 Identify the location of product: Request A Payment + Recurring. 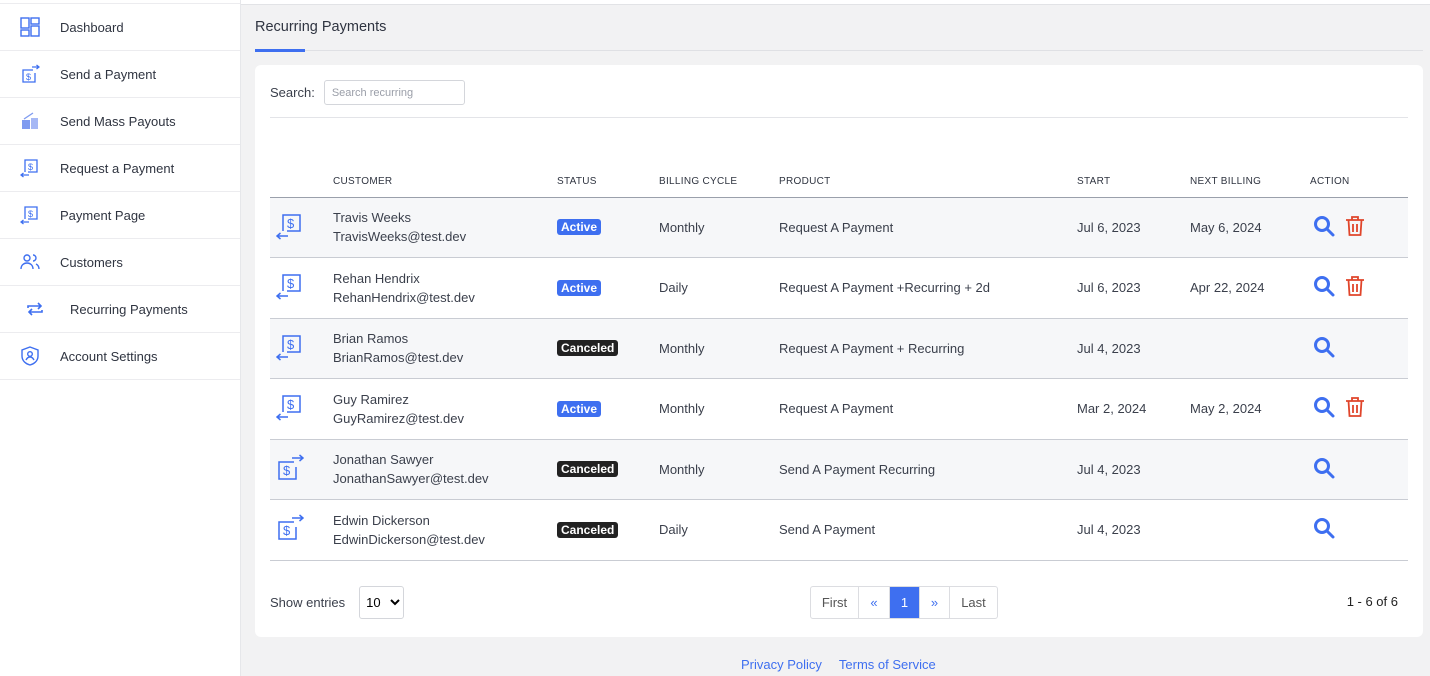
(928, 348).